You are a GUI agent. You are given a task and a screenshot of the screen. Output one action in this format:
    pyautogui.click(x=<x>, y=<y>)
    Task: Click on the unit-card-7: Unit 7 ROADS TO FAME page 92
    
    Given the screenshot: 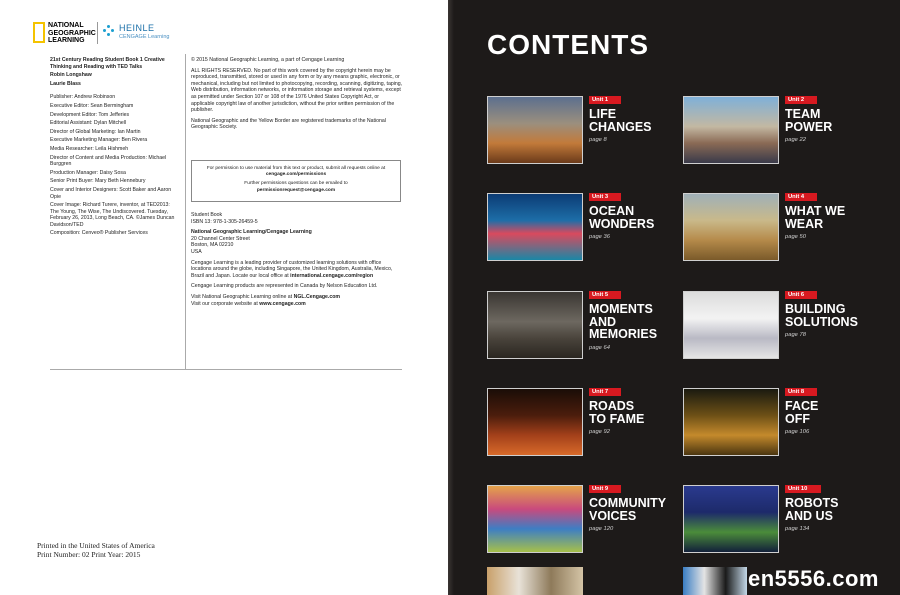 What is the action you would take?
    pyautogui.click(x=577, y=423)
    